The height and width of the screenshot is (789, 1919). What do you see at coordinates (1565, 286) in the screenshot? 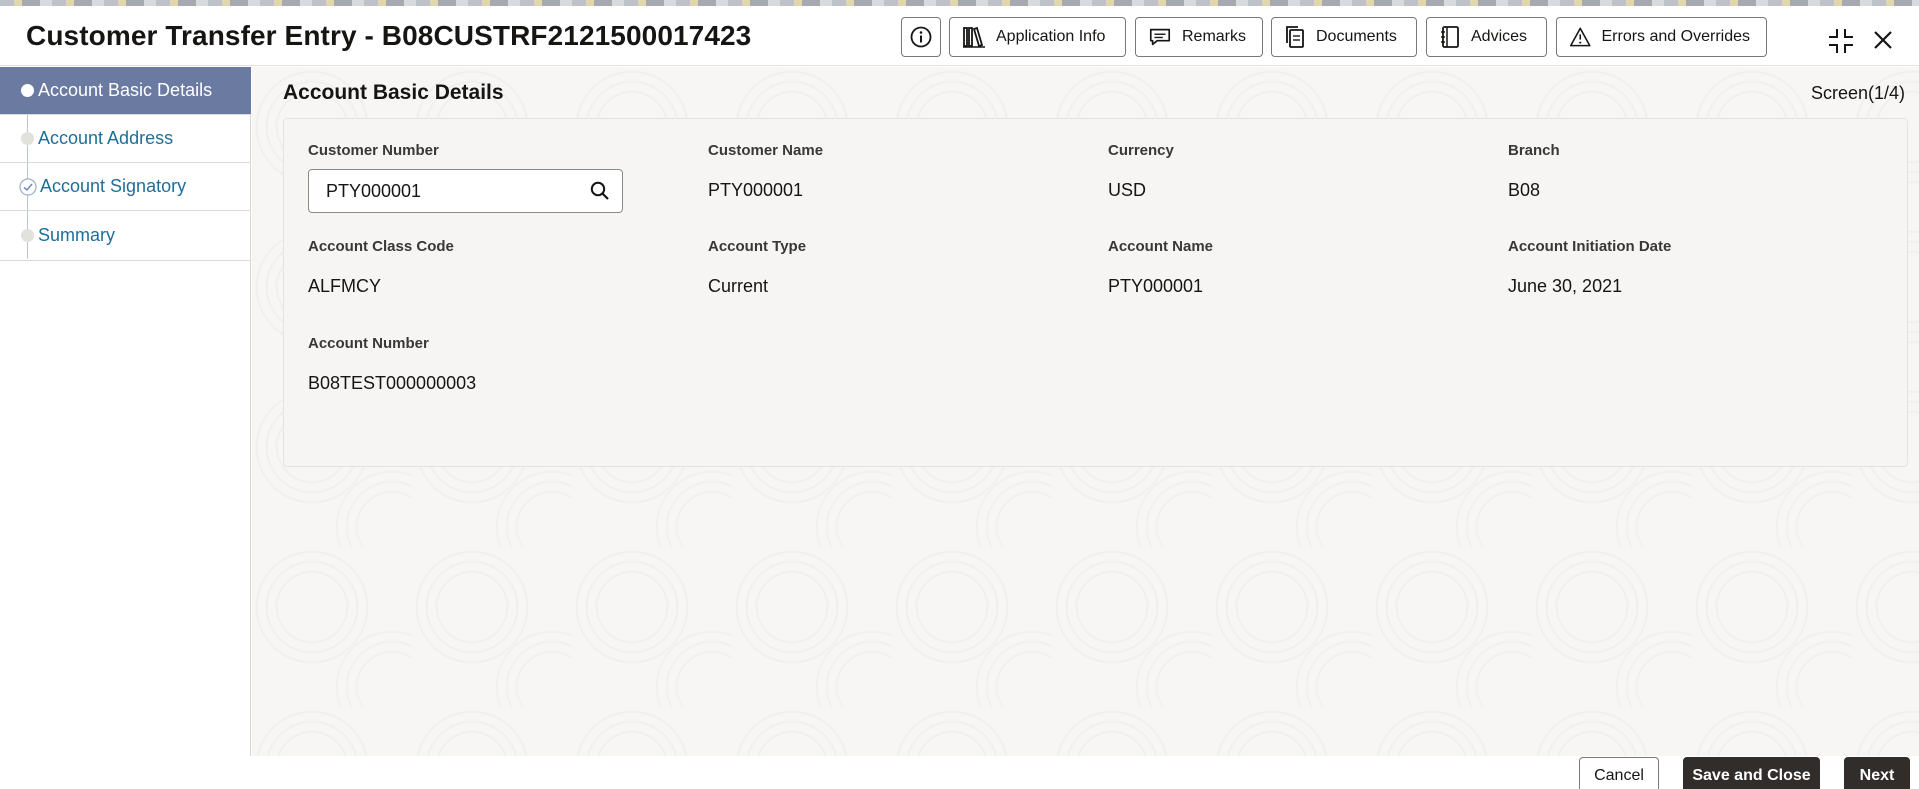
I see `account-initiation-date-value: June 30, 2021` at bounding box center [1565, 286].